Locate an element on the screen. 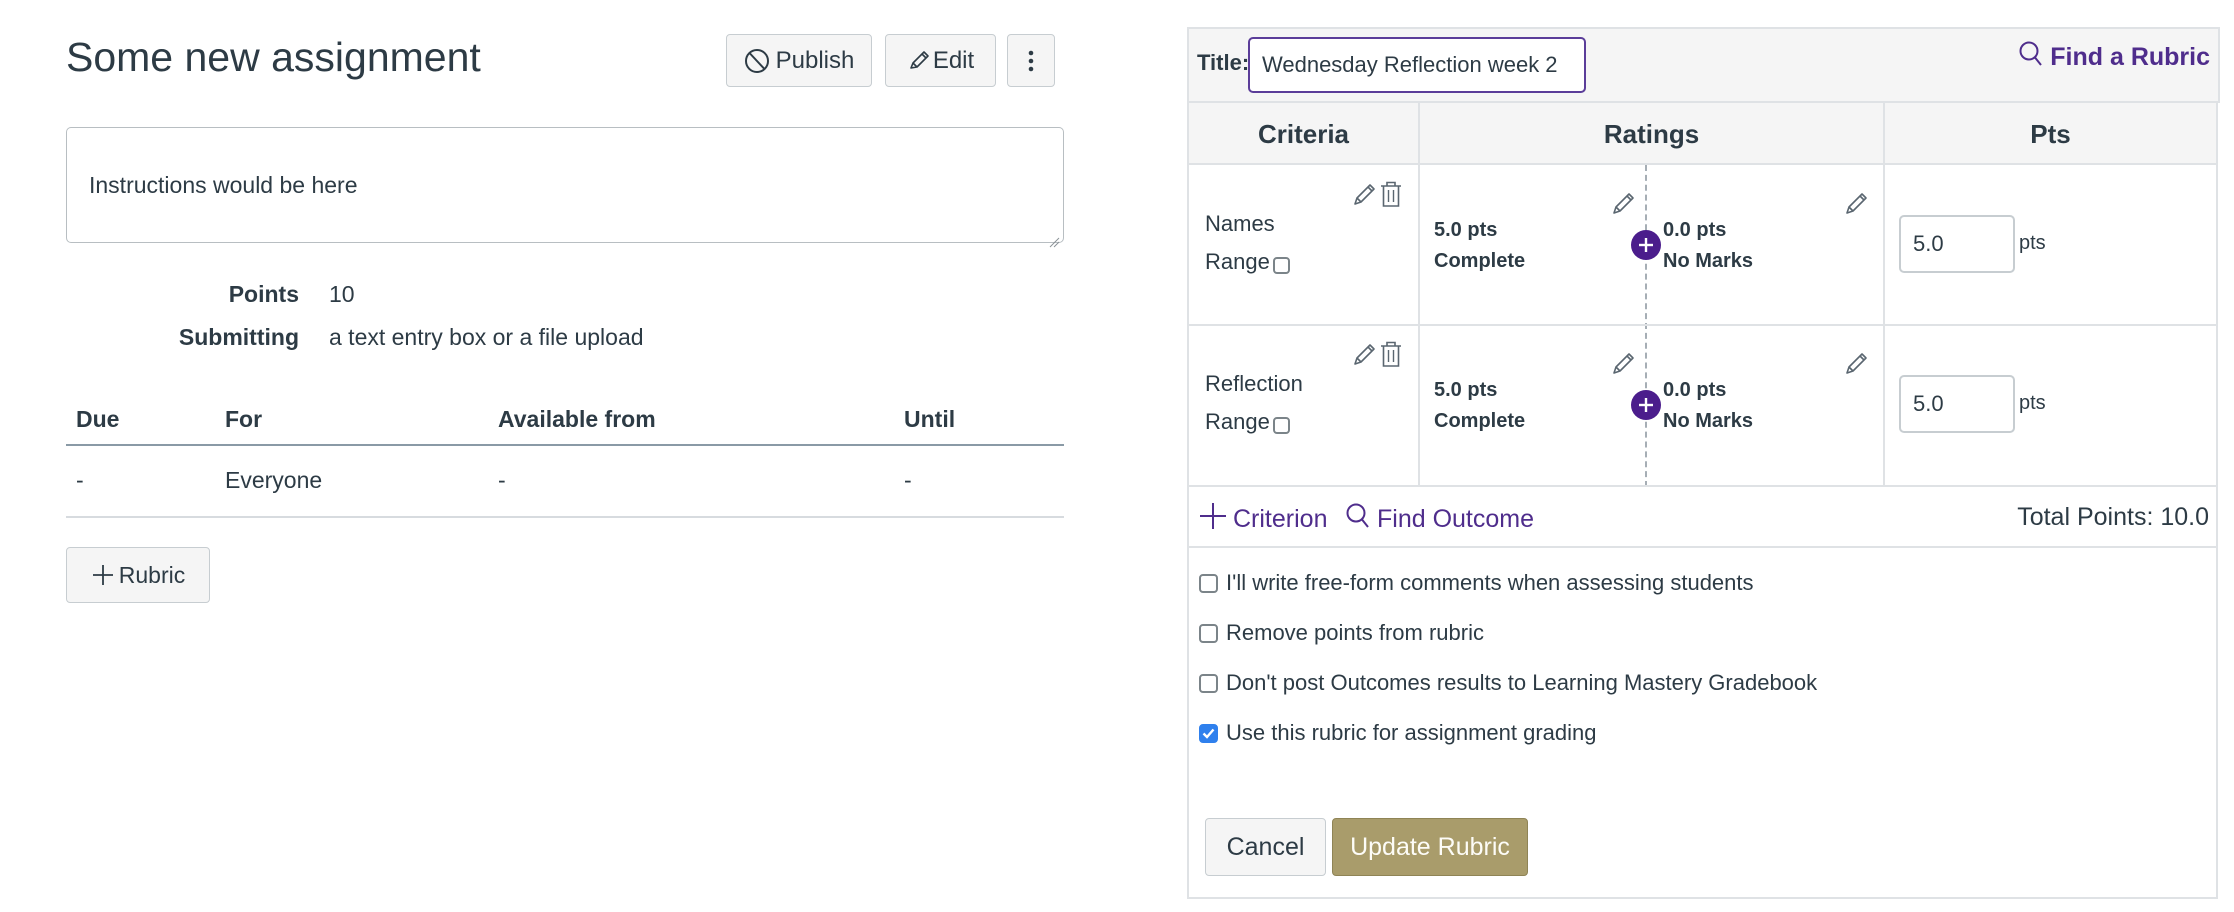 The image size is (2234, 912). update-rubric-label: Update Rubric is located at coordinates (1430, 846).